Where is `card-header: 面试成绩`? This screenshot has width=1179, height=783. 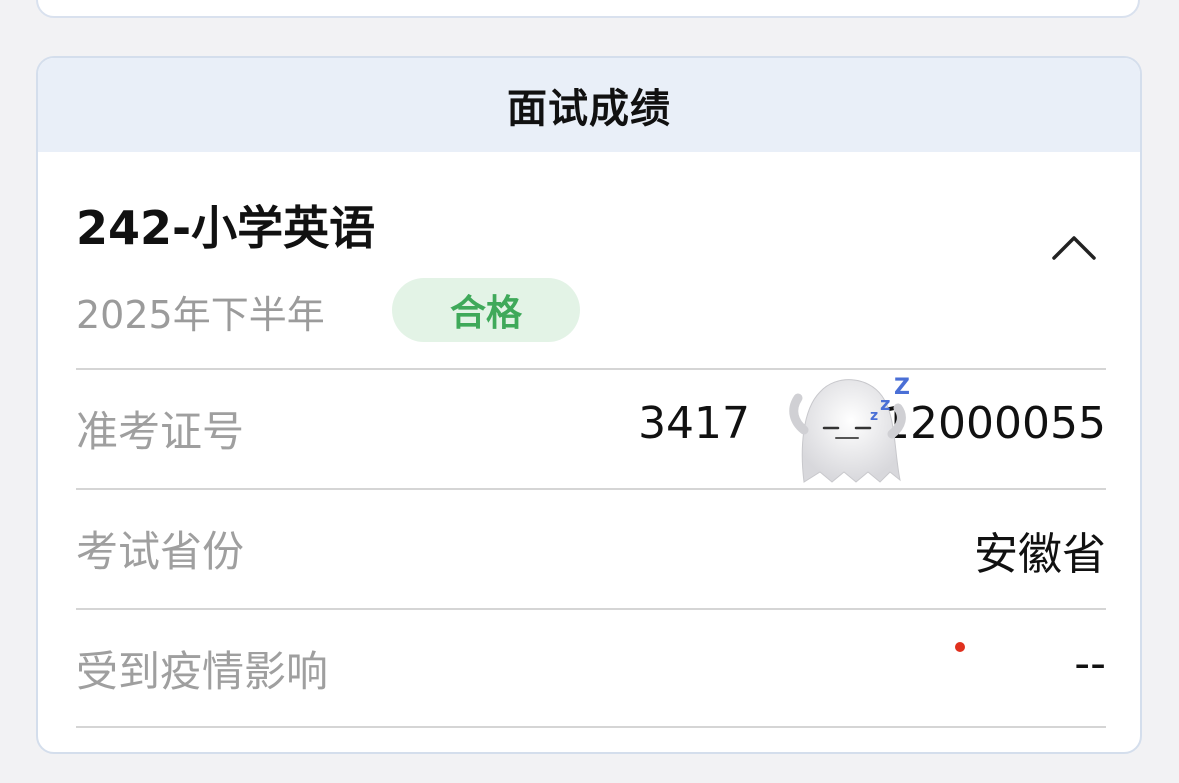
card-header: 面试成绩 is located at coordinates (589, 105).